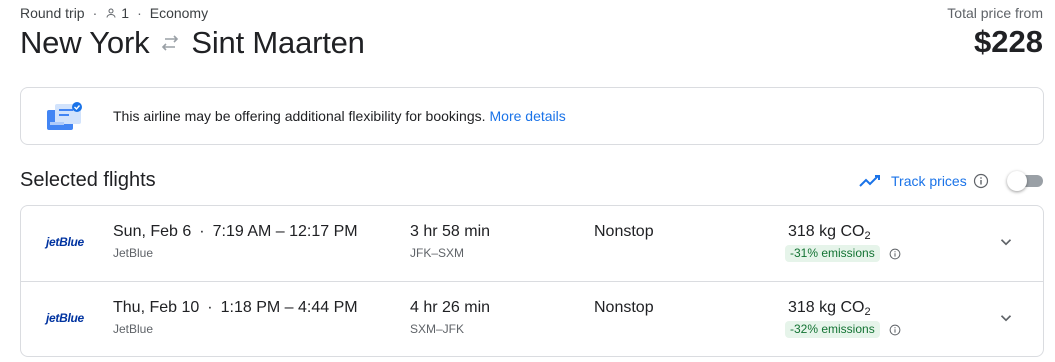 Image resolution: width=1055 pixels, height=362 pixels. I want to click on section-title: Selected flights, so click(88, 180).